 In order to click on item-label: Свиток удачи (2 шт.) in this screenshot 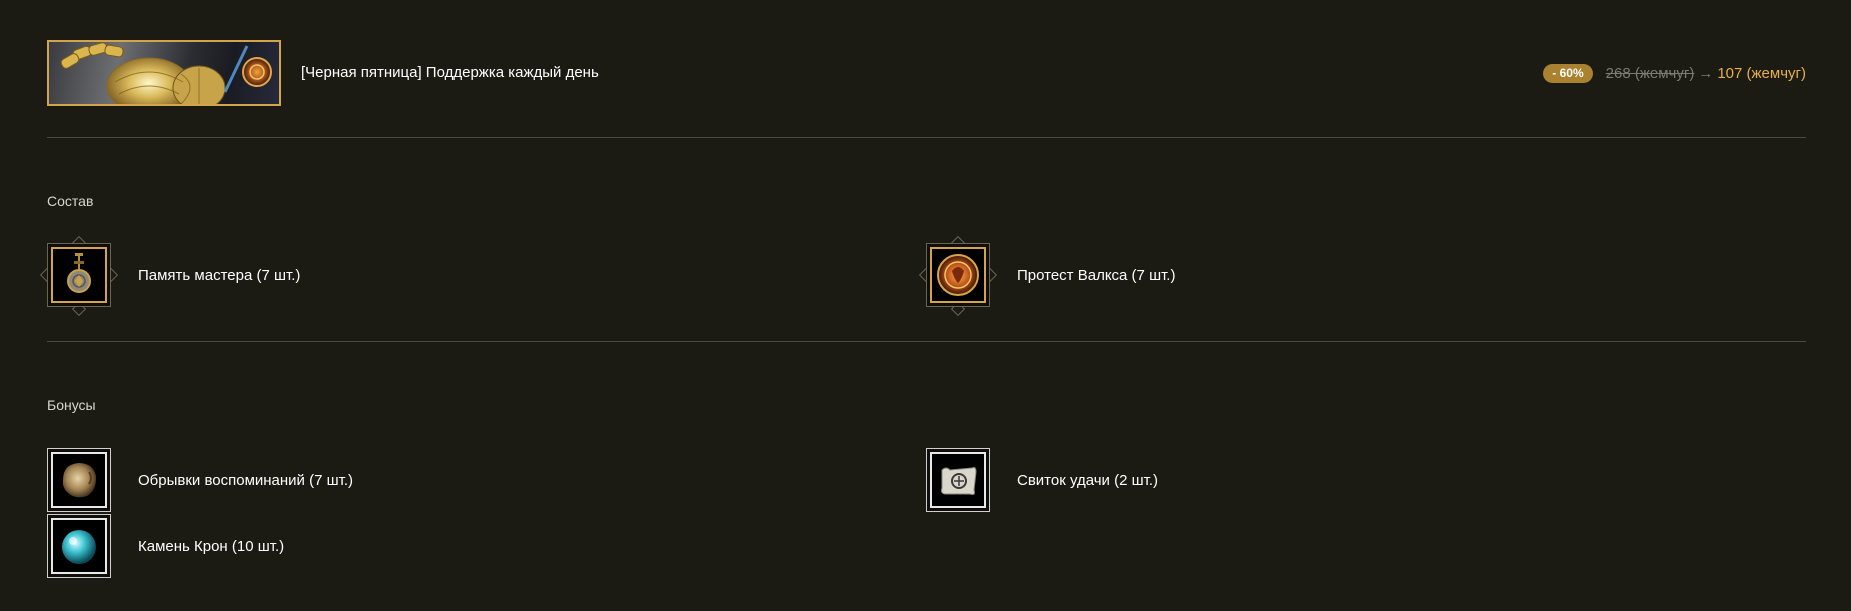, I will do `click(1087, 480)`.